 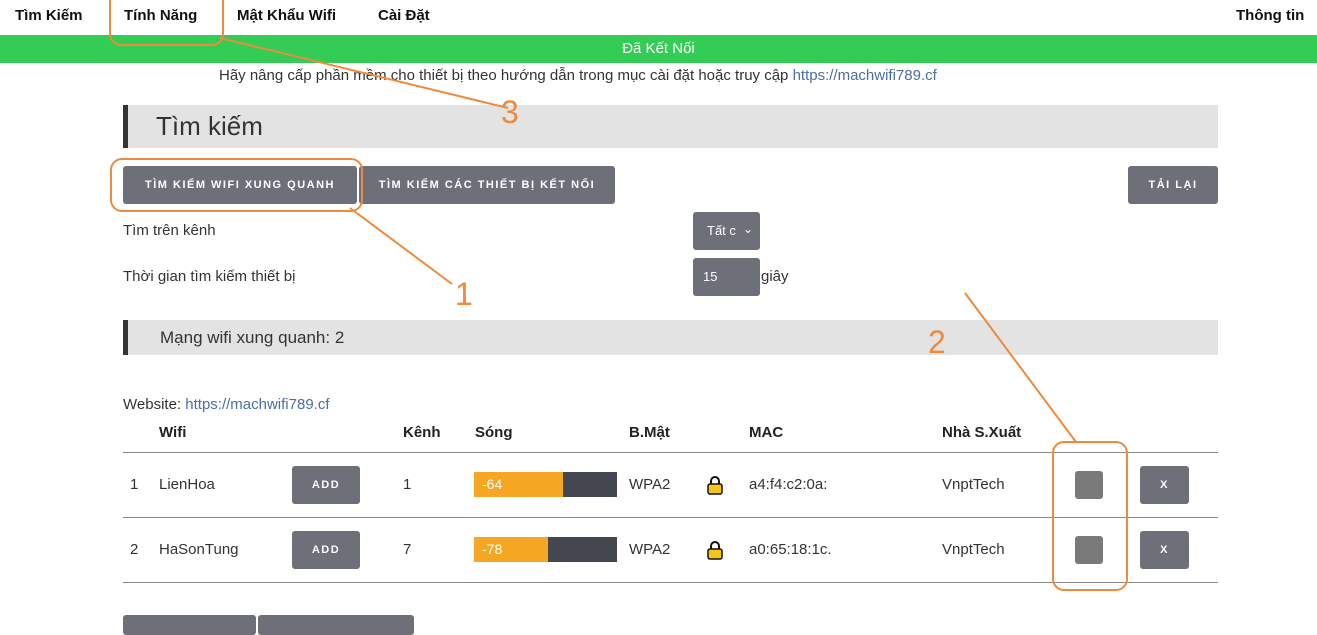 What do you see at coordinates (464, 294) in the screenshot?
I see `annotation-number-1: 1` at bounding box center [464, 294].